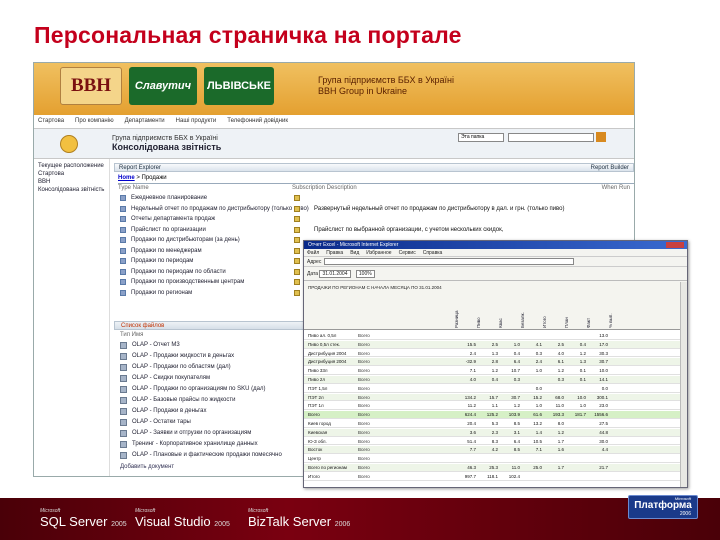 The height and width of the screenshot is (540, 720). I want to click on nav-item: Стартова, so click(51, 121).